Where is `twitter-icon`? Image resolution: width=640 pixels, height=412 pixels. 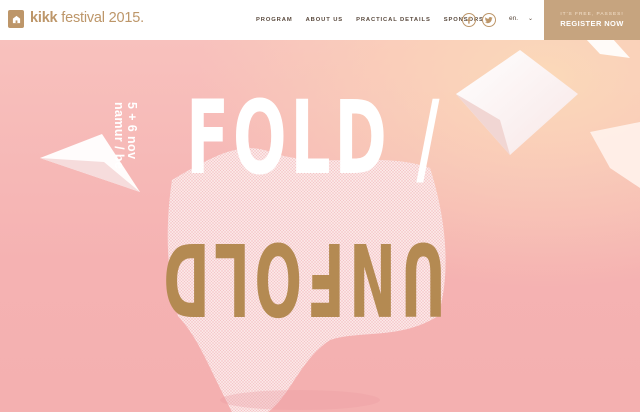
twitter-icon is located at coordinates (489, 20).